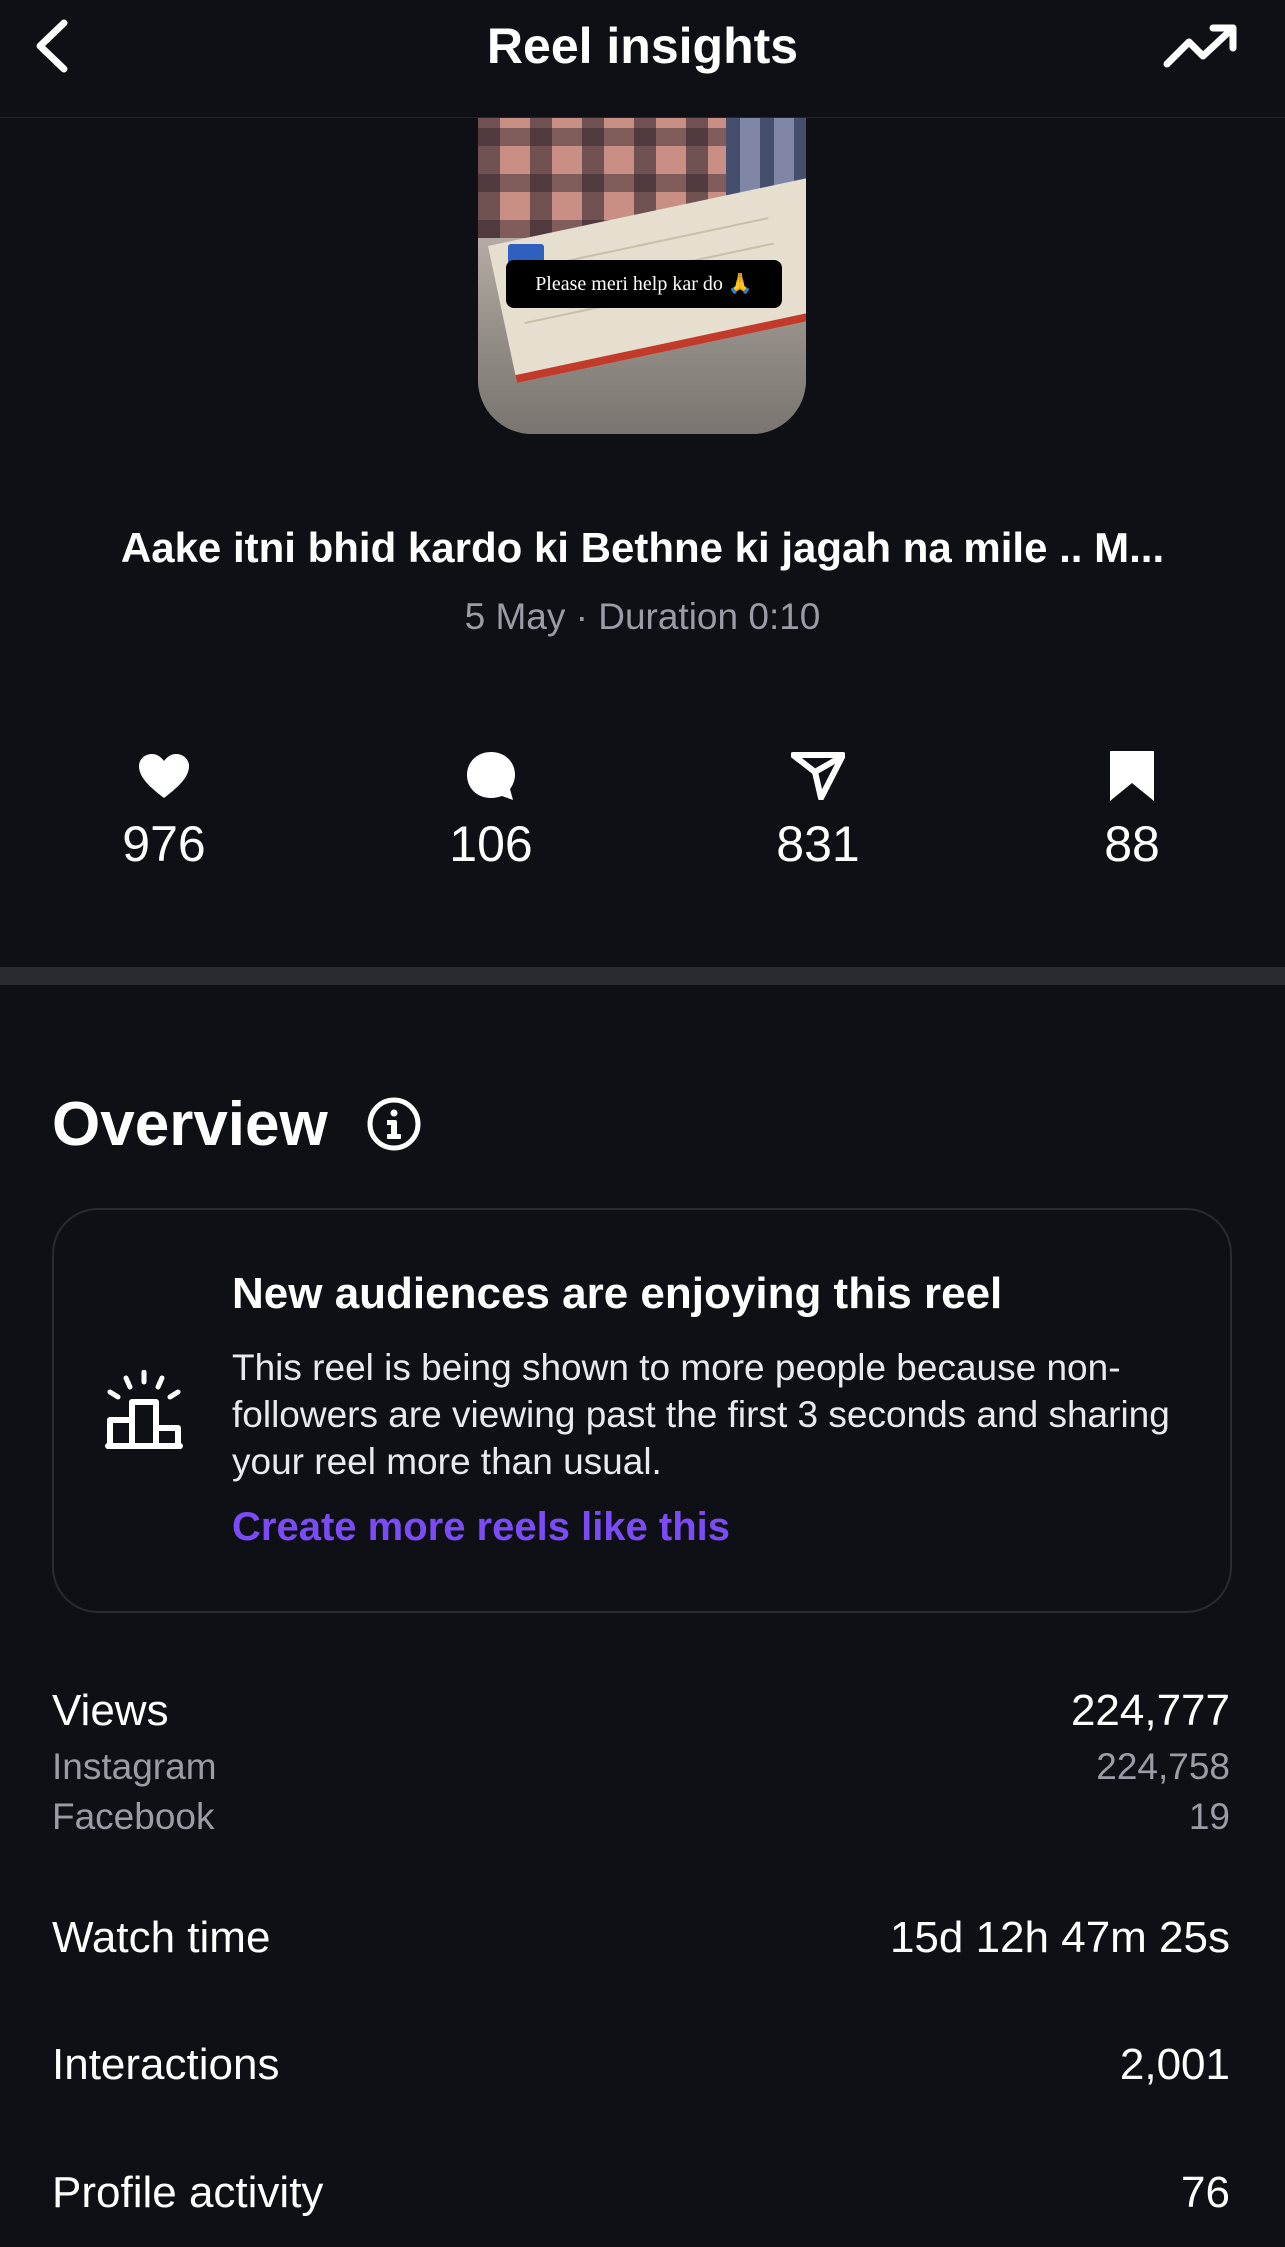 Image resolution: width=1285 pixels, height=2247 pixels. I want to click on reel-thumbnail: Please meri help kar do 🙏, so click(642, 276).